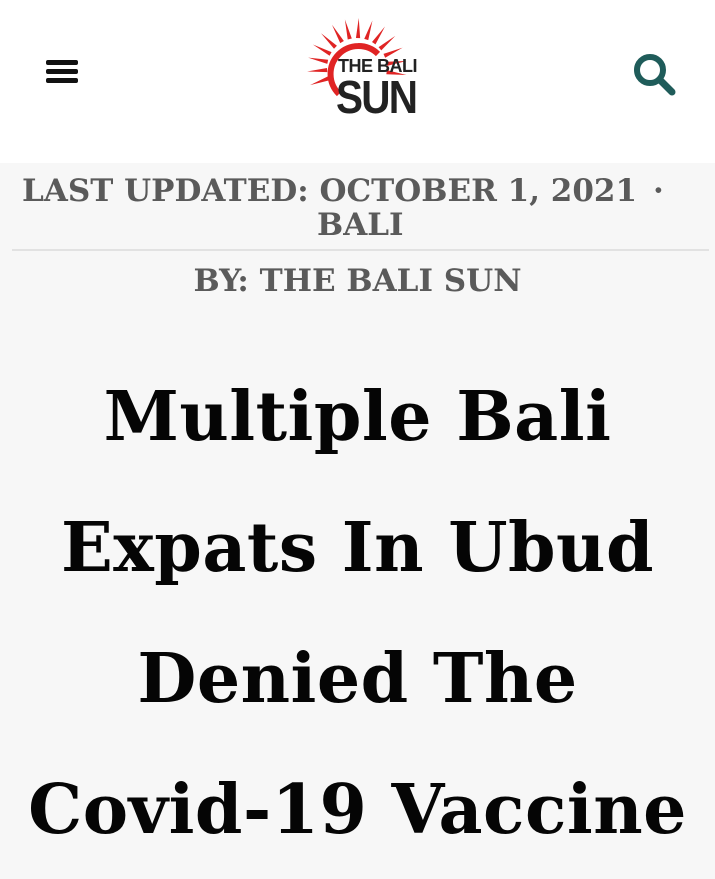 The height and width of the screenshot is (879, 715). I want to click on last-updated-date: LAST UPDATED: OCTOBER 1, 2021, so click(330, 191).